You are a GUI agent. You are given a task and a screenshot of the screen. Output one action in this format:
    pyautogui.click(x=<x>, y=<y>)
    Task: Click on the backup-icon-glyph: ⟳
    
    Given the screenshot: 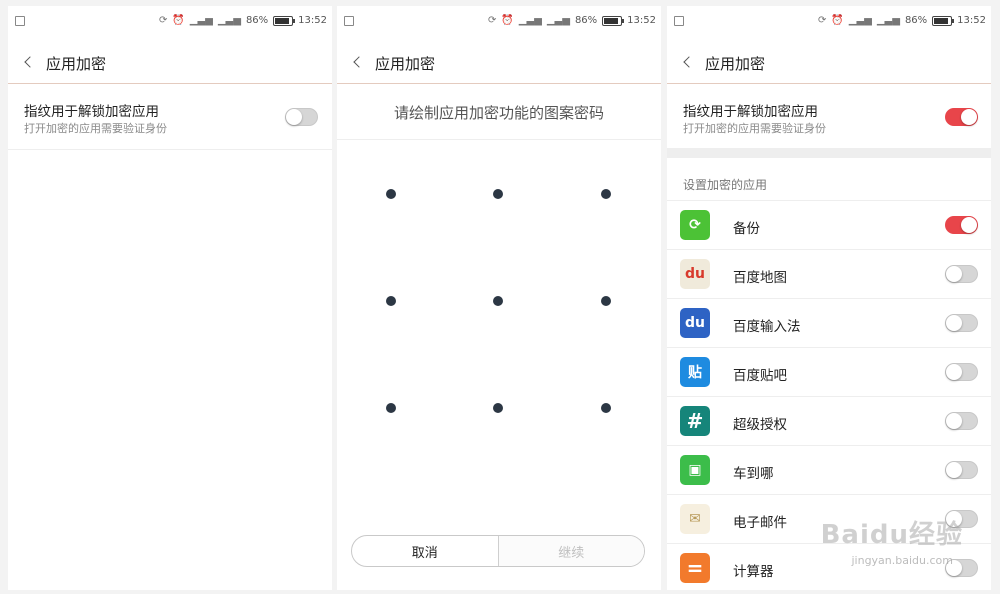 What is the action you would take?
    pyautogui.click(x=695, y=225)
    